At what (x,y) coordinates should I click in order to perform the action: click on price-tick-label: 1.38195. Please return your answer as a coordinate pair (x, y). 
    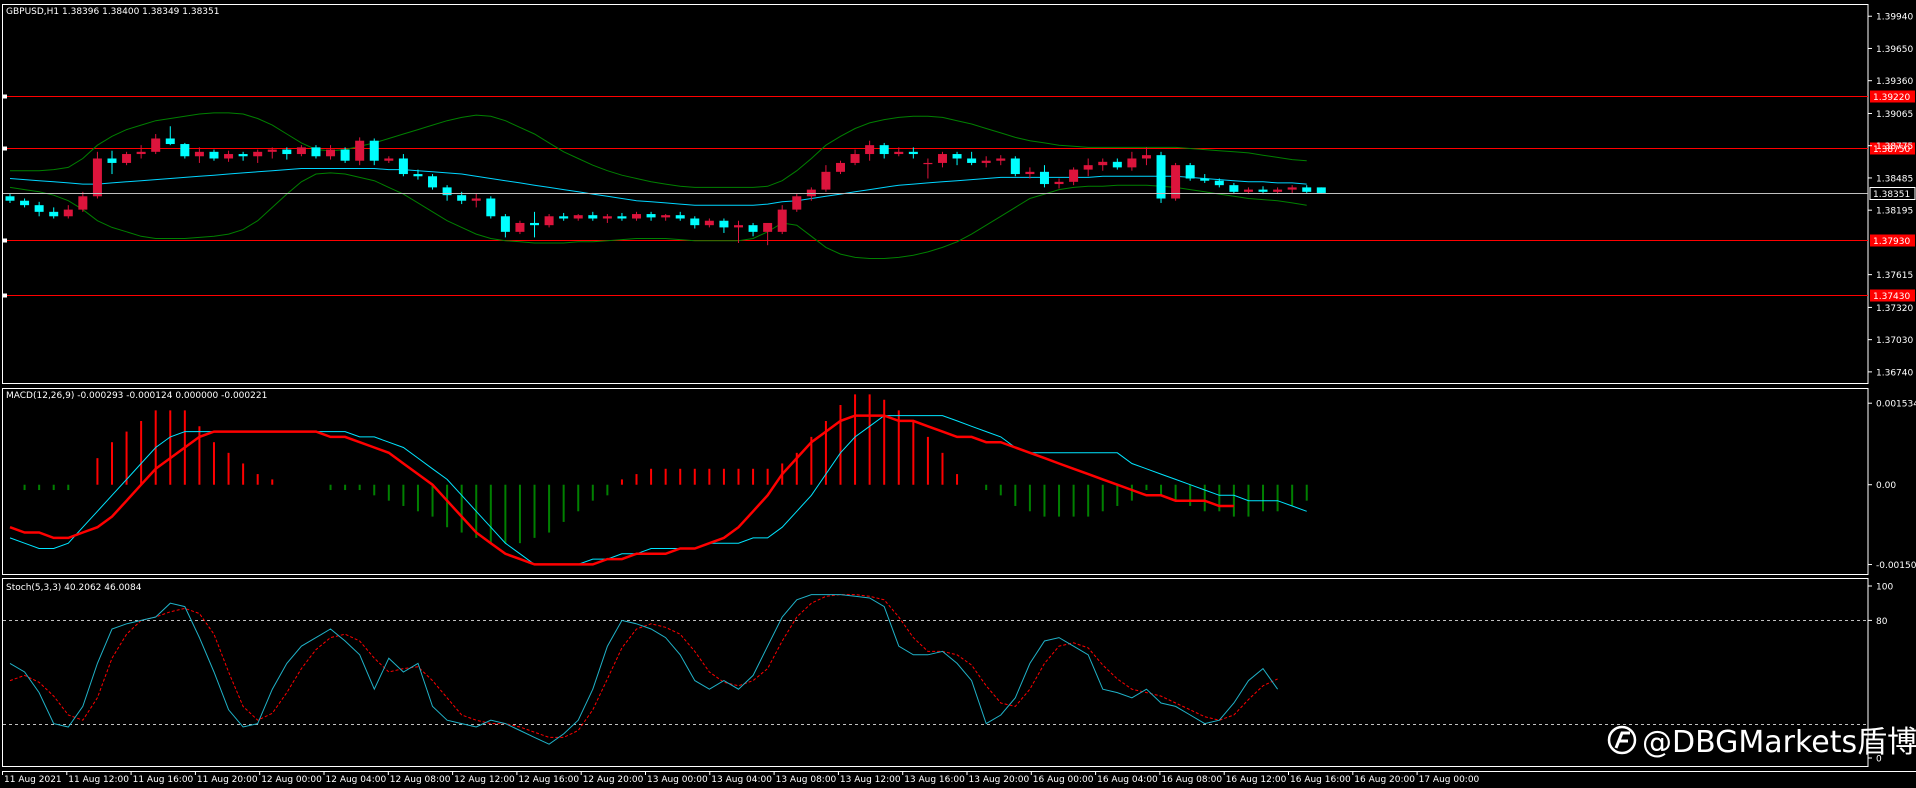
    Looking at the image, I should click on (1894, 212).